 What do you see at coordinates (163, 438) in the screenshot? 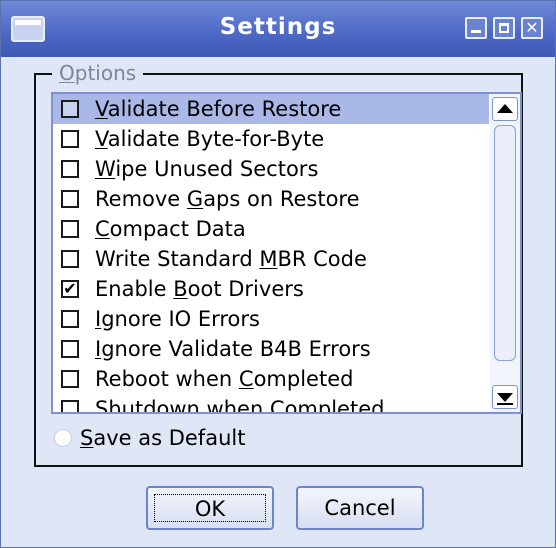
I see `save-as-default-label: Save as Default` at bounding box center [163, 438].